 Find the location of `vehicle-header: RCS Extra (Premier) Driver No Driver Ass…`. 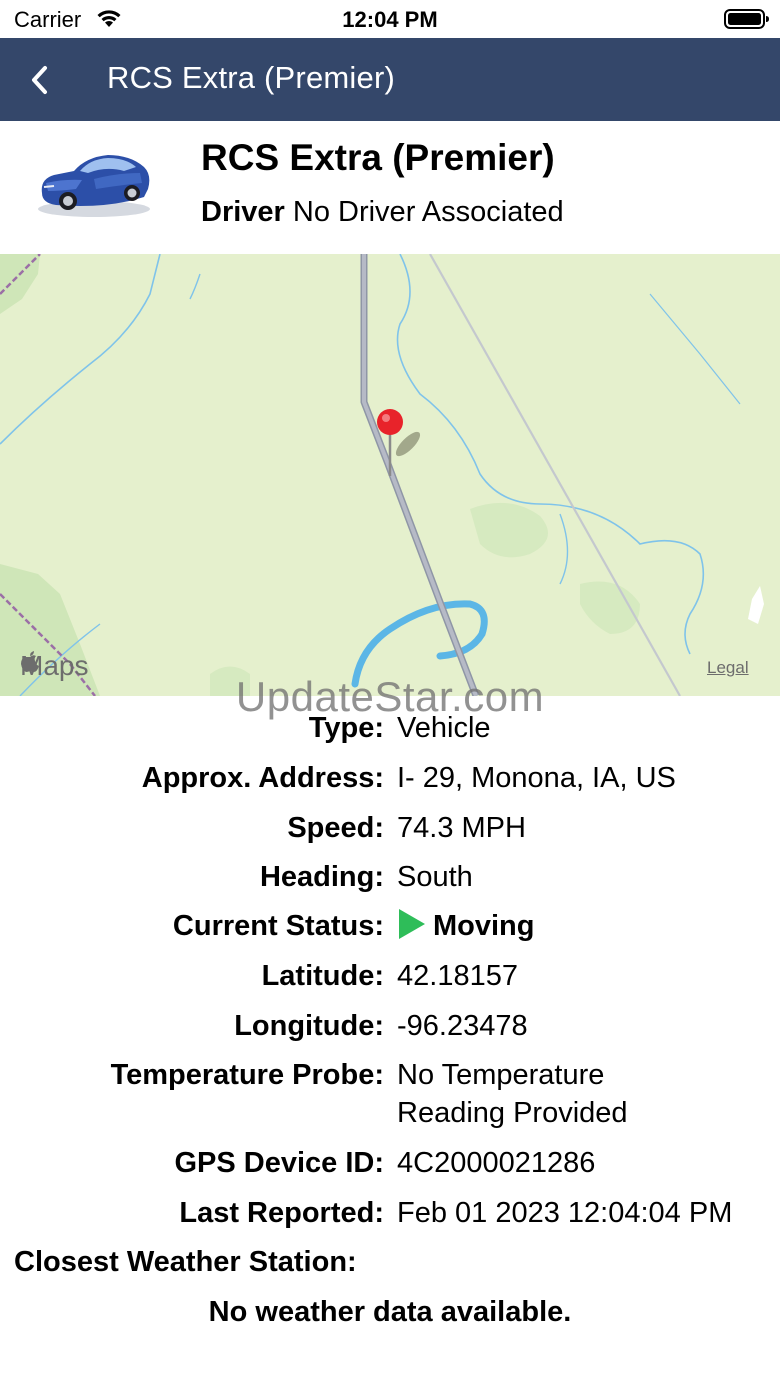

vehicle-header: RCS Extra (Premier) Driver No Driver Ass… is located at coordinates (390, 187).